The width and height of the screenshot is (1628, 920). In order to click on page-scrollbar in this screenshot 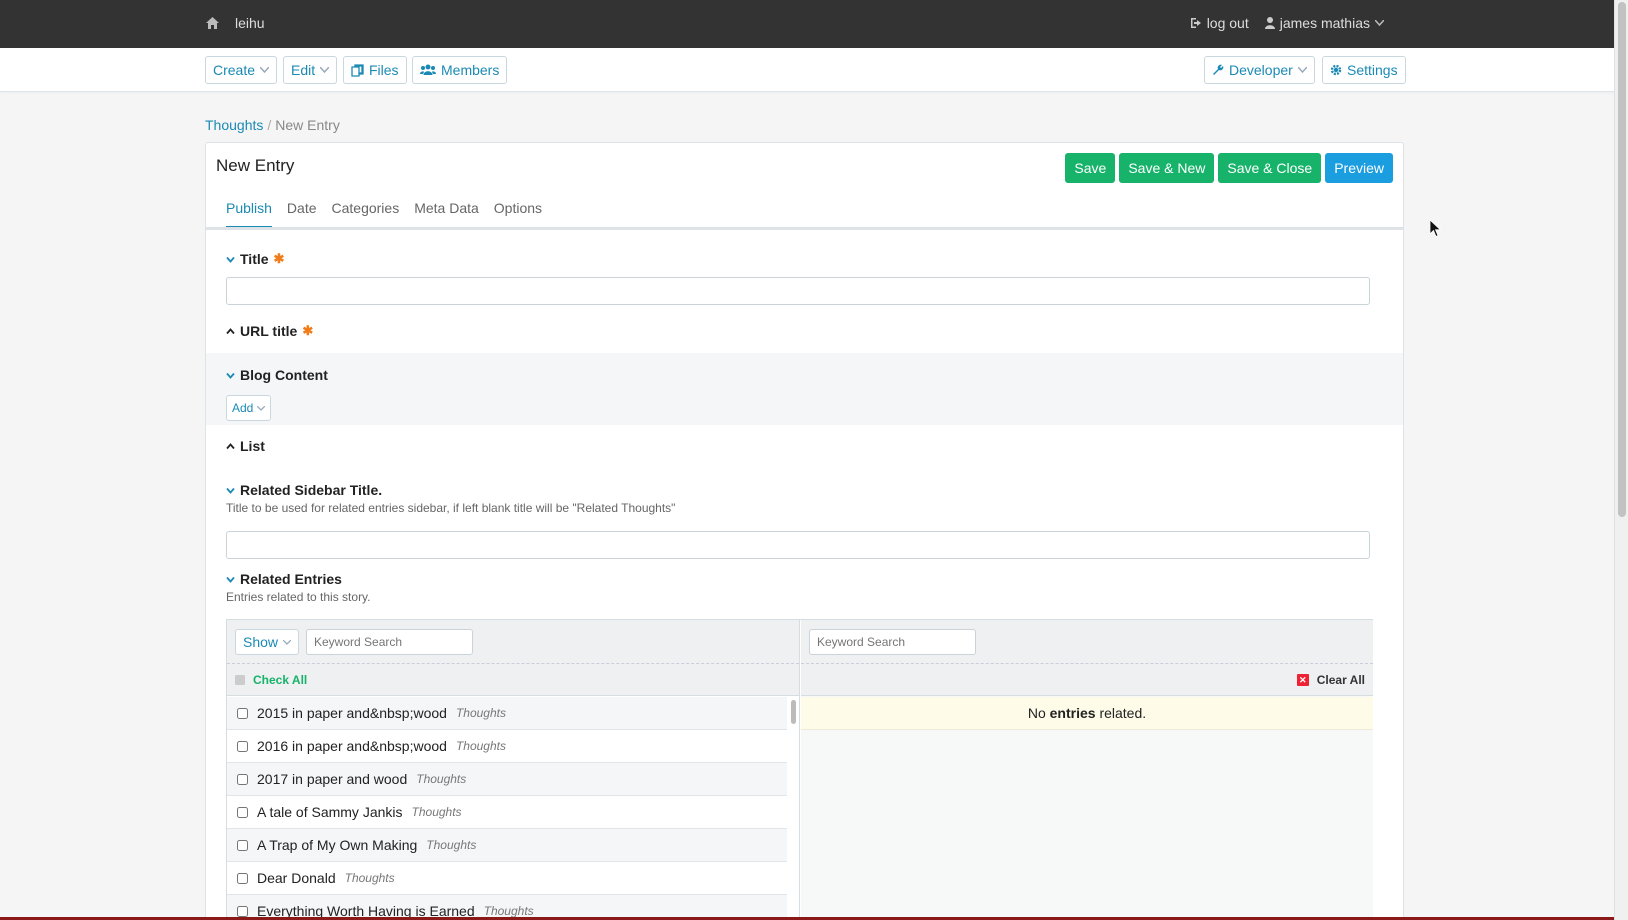, I will do `click(1621, 460)`.